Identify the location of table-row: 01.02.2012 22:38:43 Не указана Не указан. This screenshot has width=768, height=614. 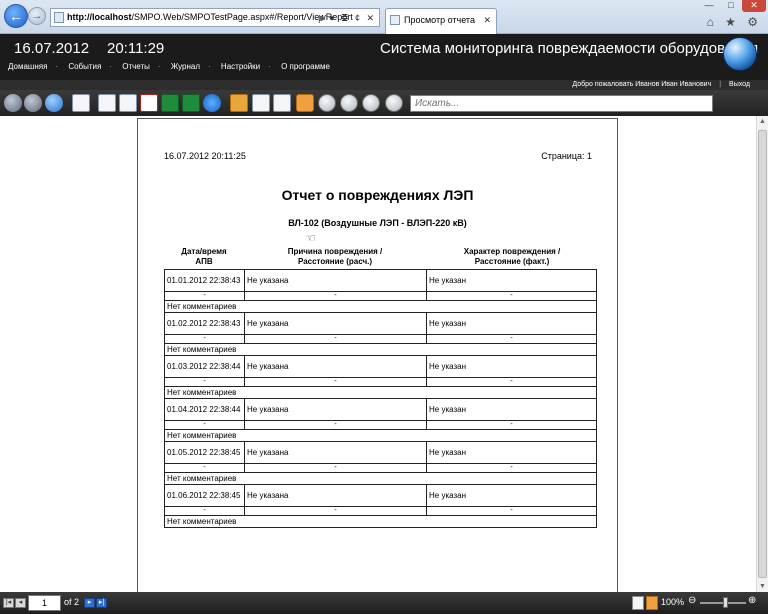
(380, 323).